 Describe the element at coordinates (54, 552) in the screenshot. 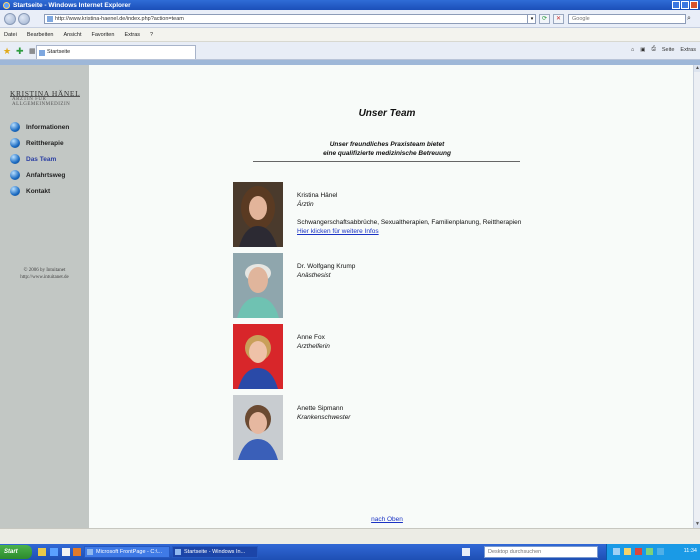

I see `quicklaunch-browser-icon` at that location.